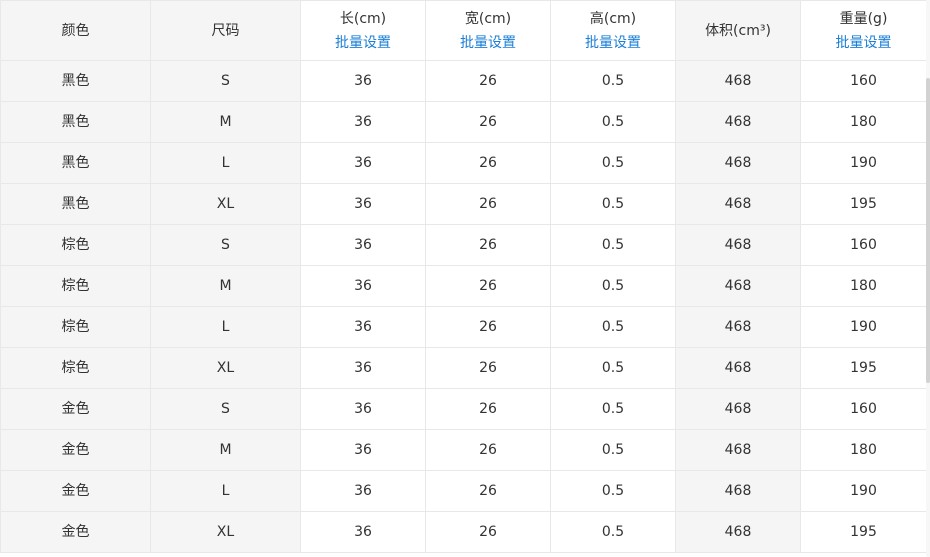 The height and width of the screenshot is (557, 930). I want to click on column-header-label: 宽(cm), so click(488, 18).